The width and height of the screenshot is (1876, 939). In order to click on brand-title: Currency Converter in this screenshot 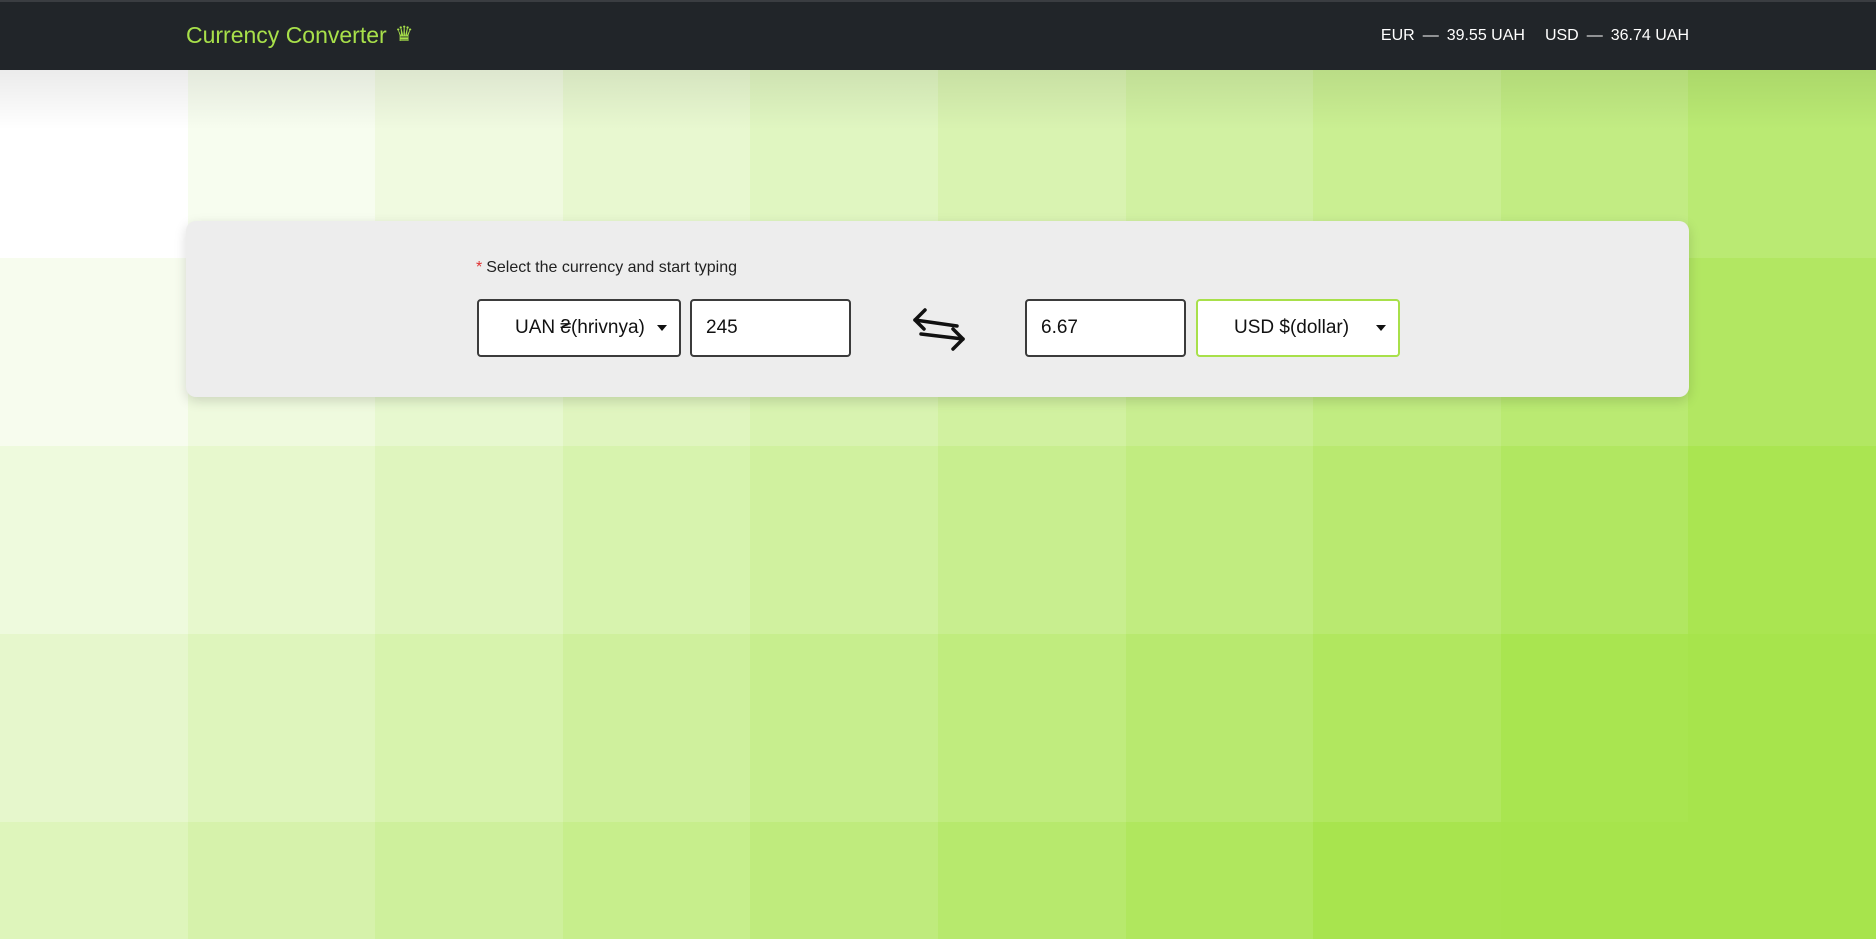, I will do `click(286, 35)`.